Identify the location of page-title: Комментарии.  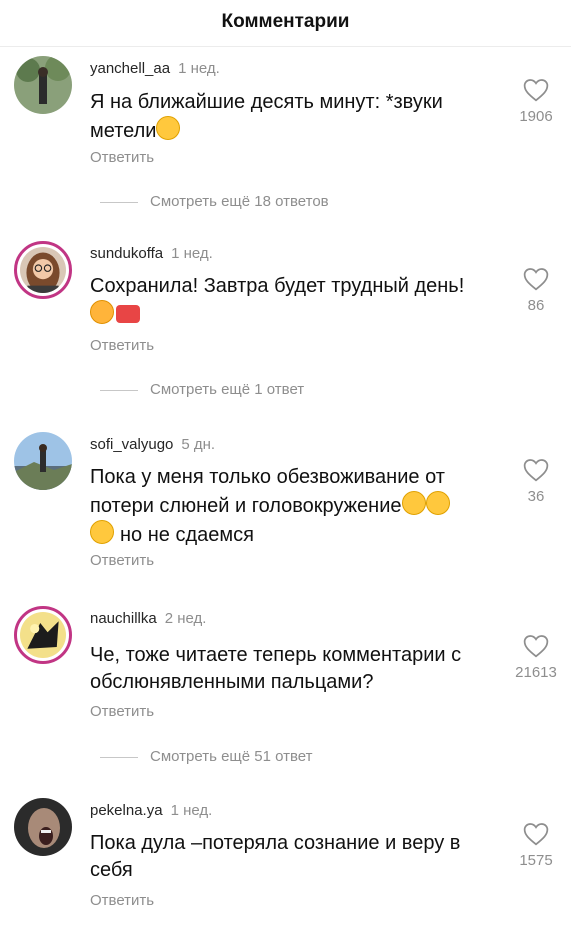
(285, 21).